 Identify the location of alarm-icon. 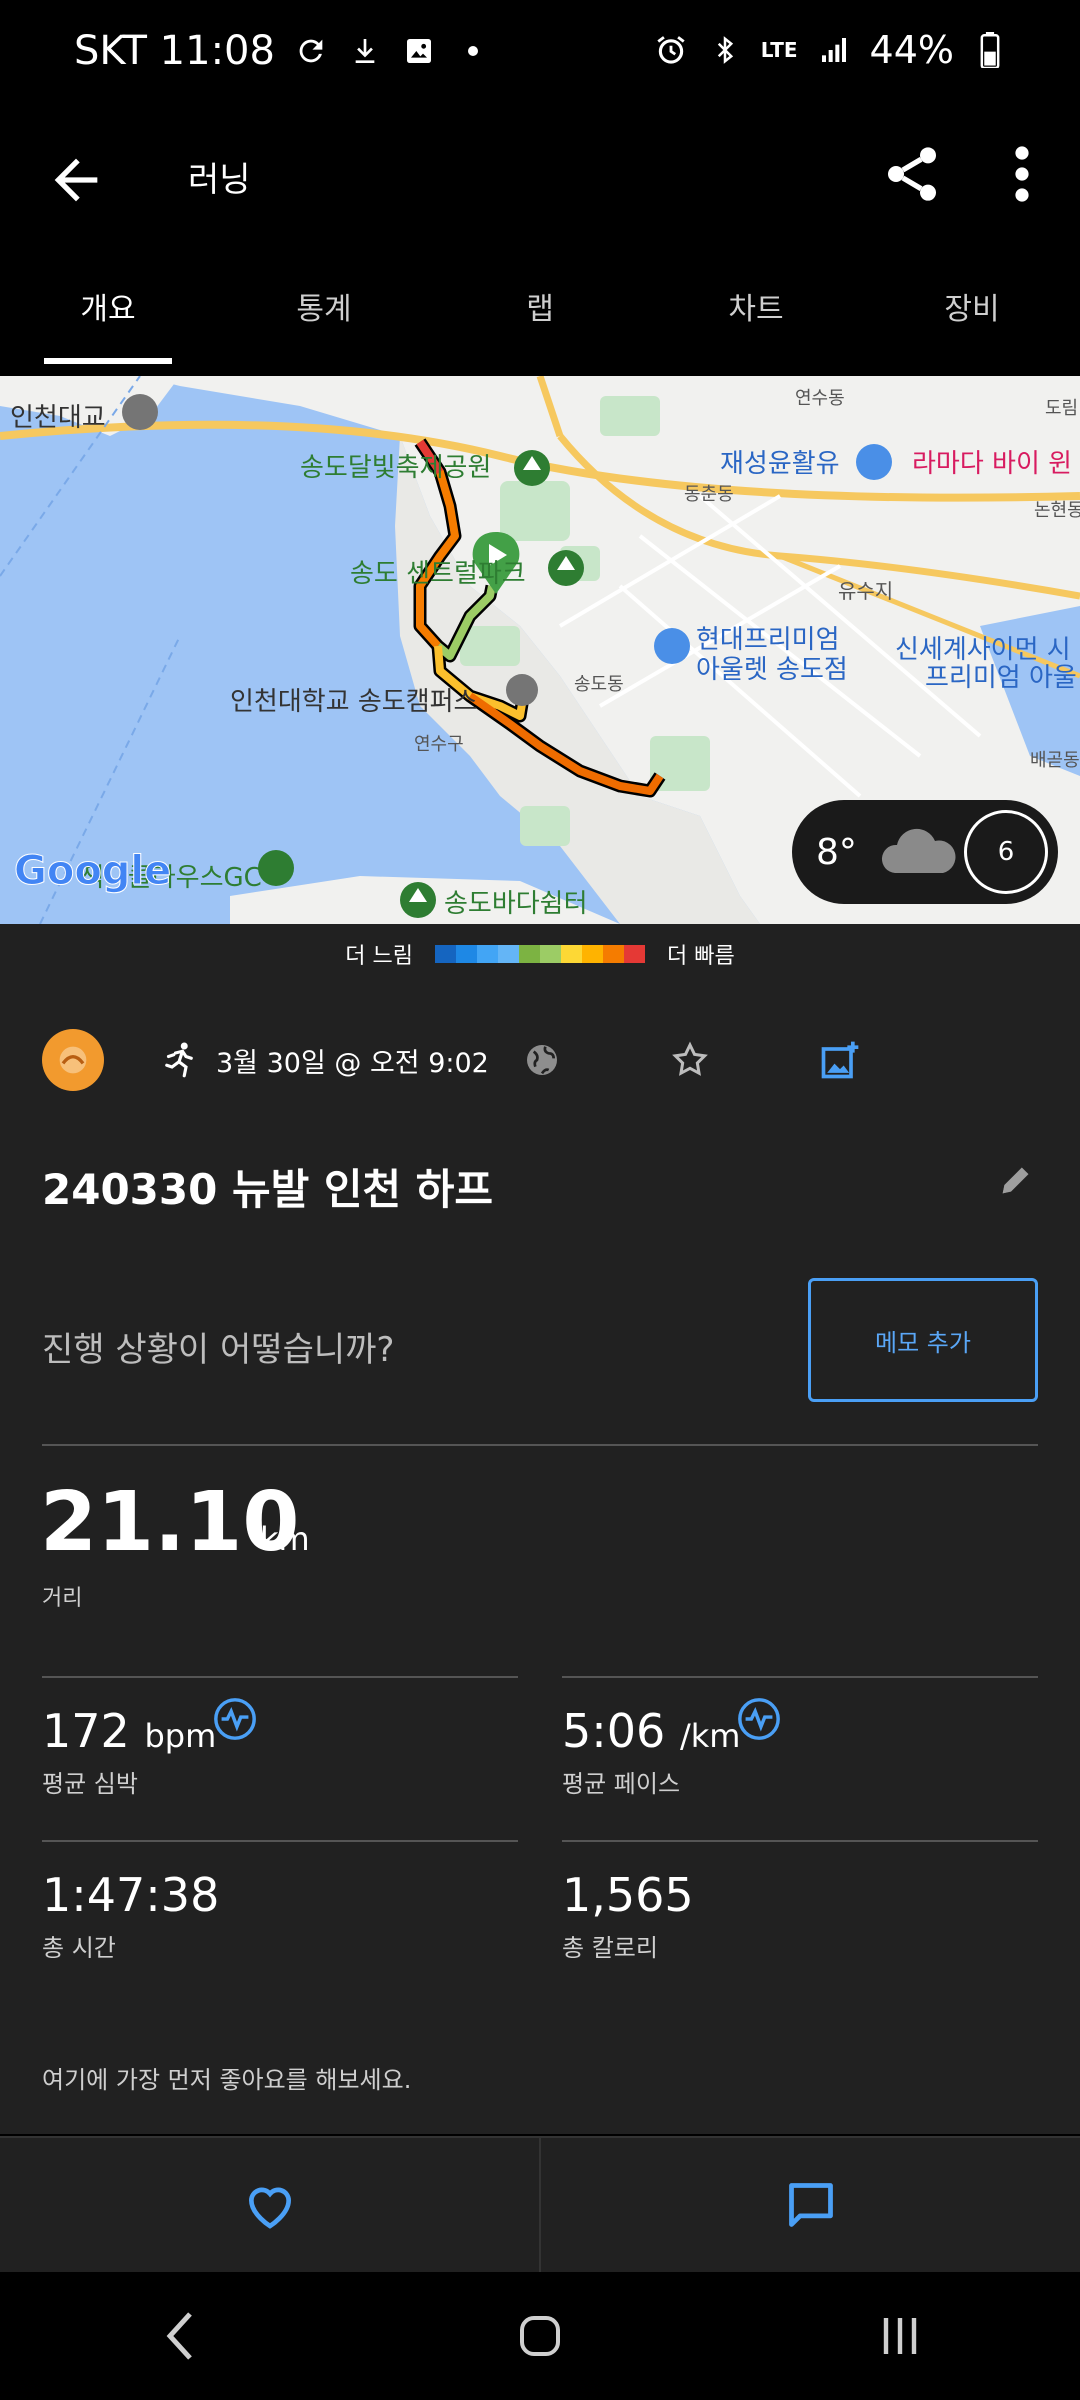
(671, 50).